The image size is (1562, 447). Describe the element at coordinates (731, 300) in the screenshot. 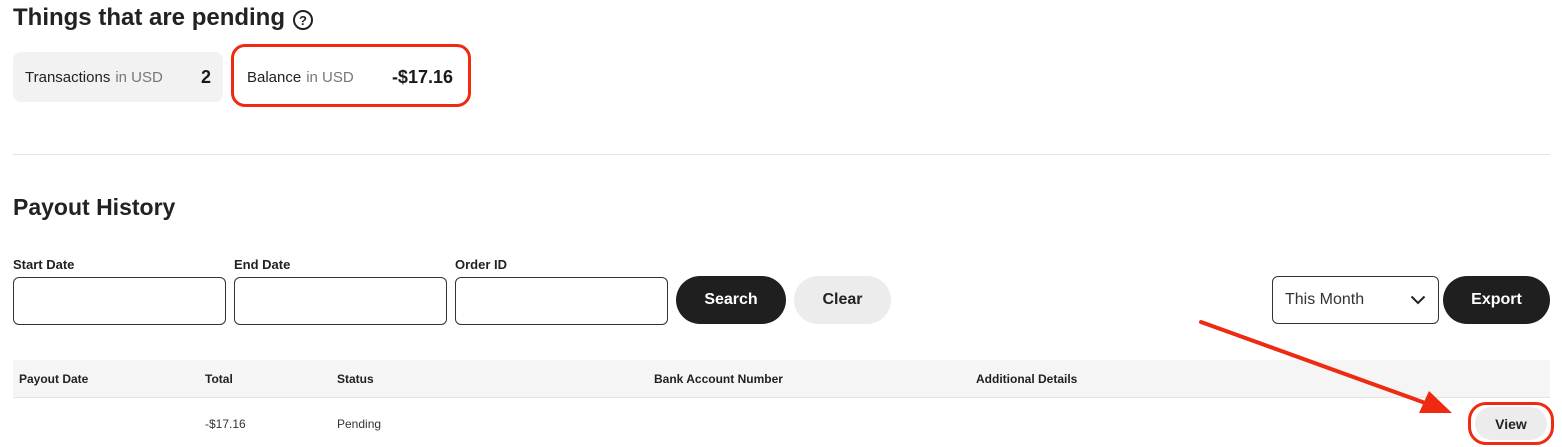

I see `search-button: Search` at that location.